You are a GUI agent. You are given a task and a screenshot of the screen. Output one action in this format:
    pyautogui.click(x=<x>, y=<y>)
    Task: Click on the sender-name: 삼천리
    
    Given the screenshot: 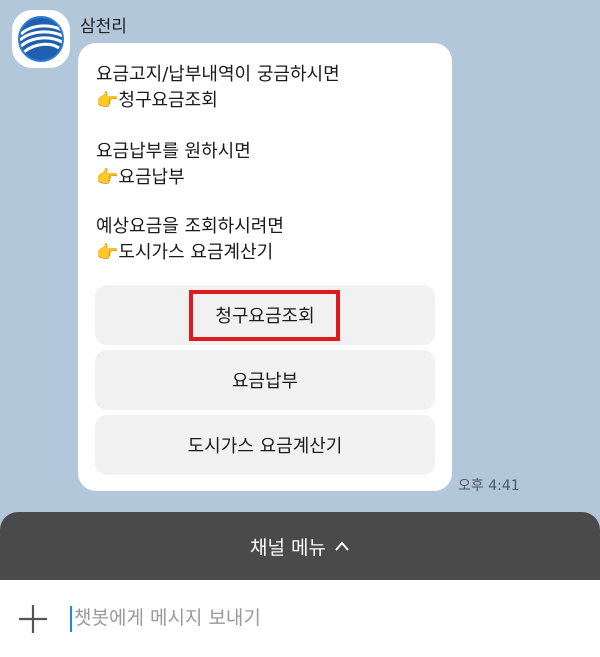 What is the action you would take?
    pyautogui.click(x=103, y=27)
    